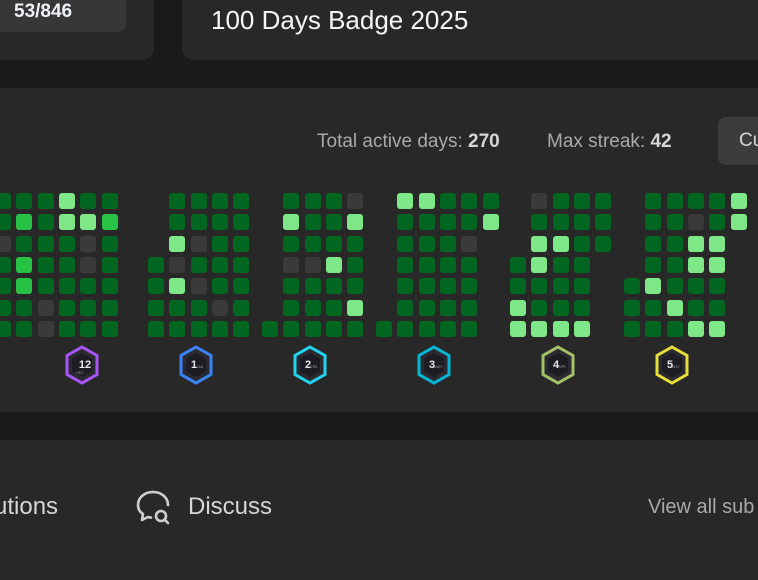  I want to click on discuss-icon, so click(153, 507).